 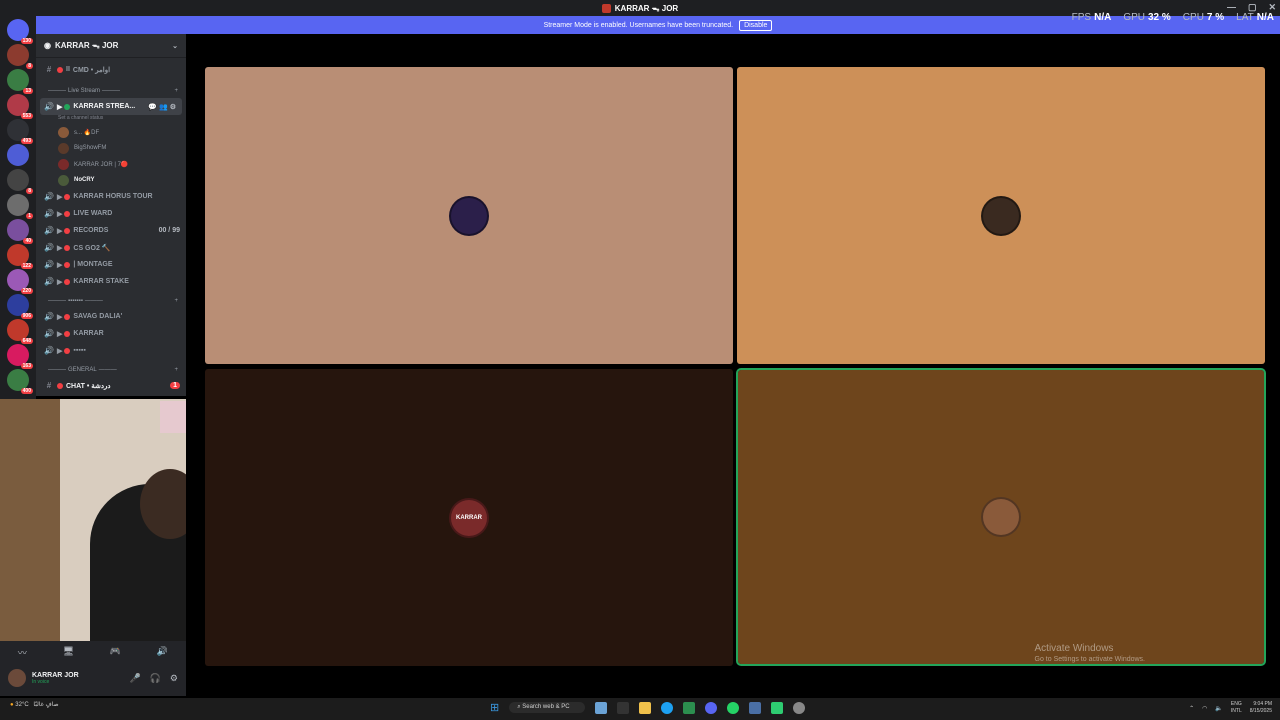 I want to click on watermark-subtitle: Go to Settings to activate Windows., so click(x=1090, y=659).